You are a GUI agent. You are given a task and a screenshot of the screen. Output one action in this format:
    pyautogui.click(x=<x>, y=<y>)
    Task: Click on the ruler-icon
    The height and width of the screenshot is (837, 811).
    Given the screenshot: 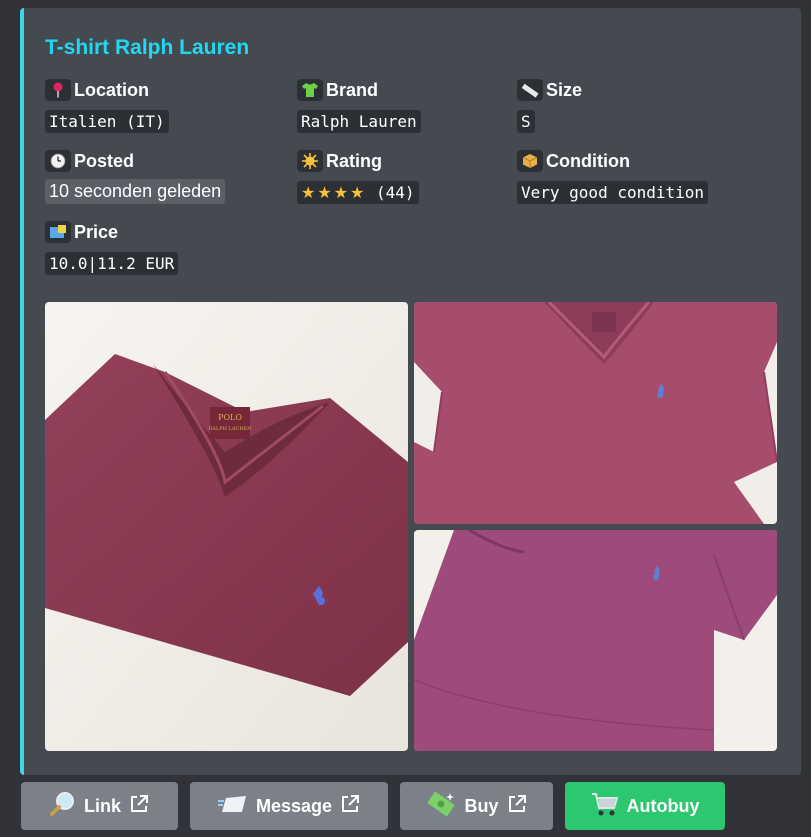 What is the action you would take?
    pyautogui.click(x=530, y=90)
    